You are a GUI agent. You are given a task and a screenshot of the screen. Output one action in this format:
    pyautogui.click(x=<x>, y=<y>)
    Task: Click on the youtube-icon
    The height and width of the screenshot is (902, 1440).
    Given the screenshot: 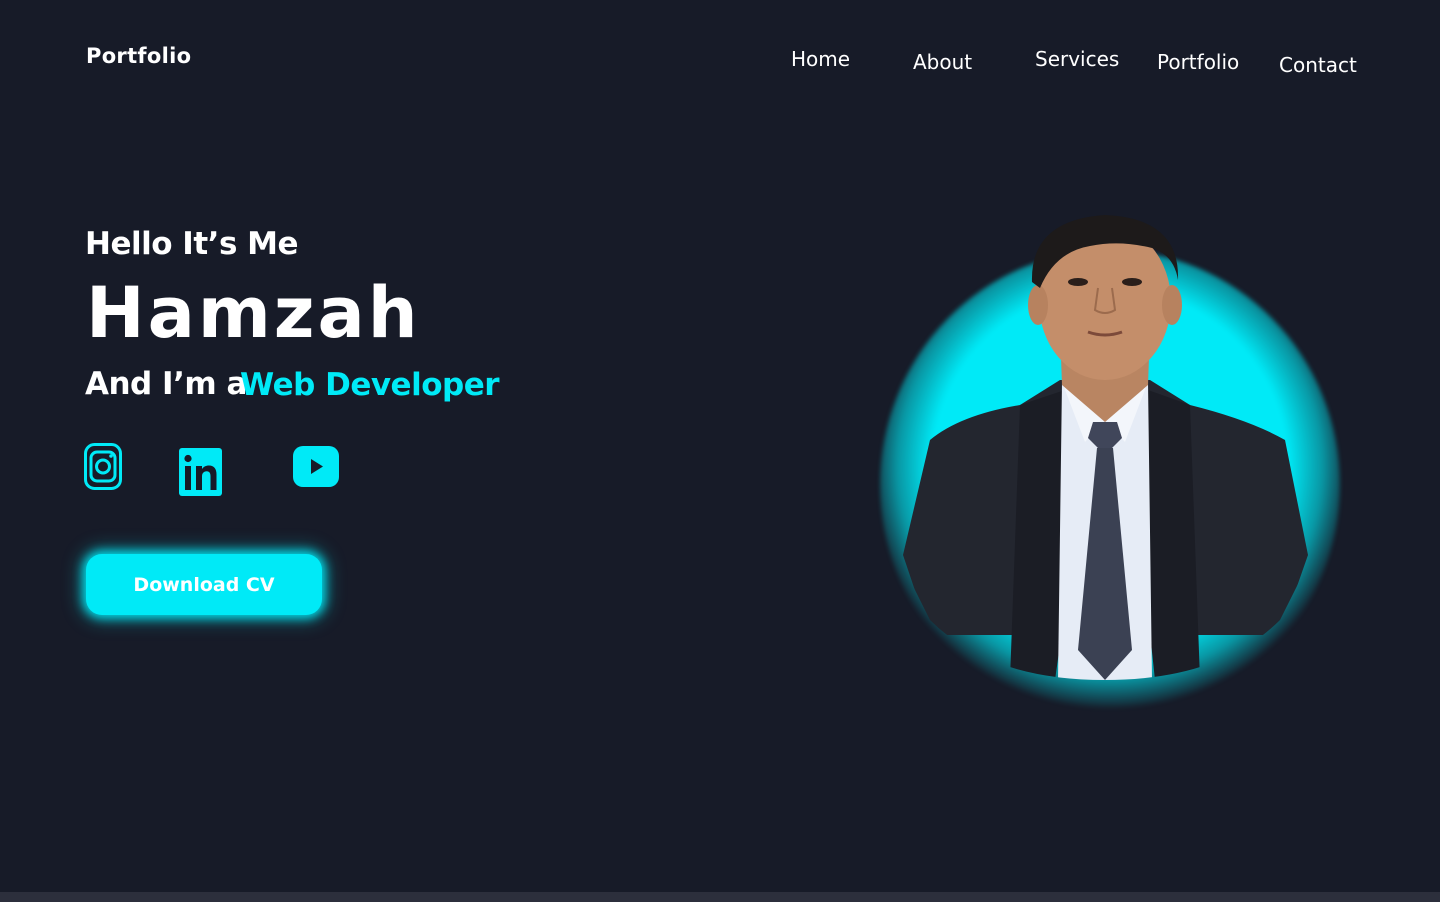 What is the action you would take?
    pyautogui.click(x=316, y=466)
    